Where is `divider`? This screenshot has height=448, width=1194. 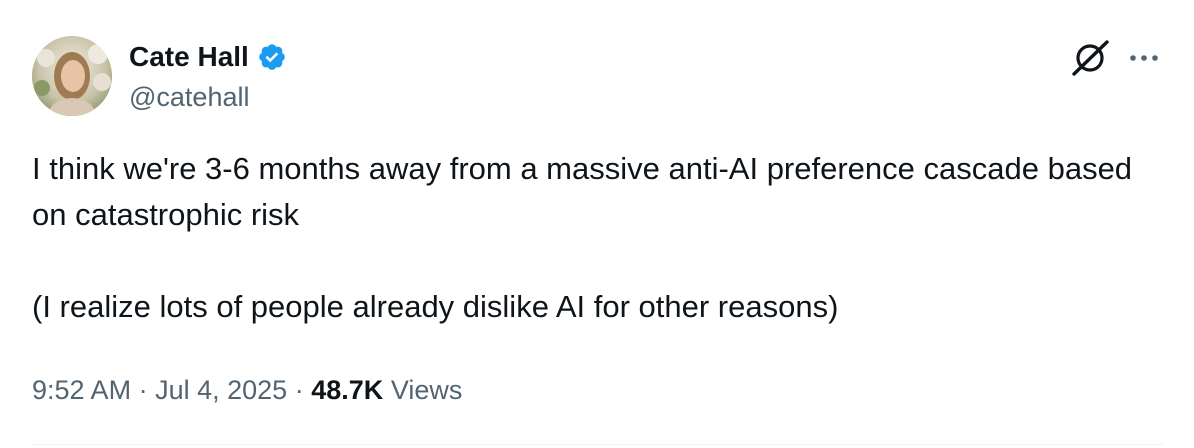 divider is located at coordinates (598, 444).